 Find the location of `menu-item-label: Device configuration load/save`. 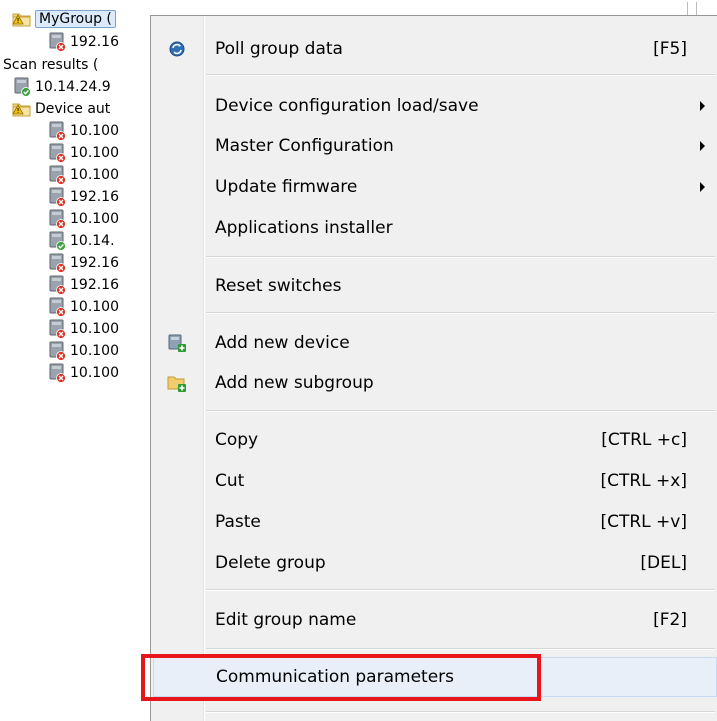

menu-item-label: Device configuration load/save is located at coordinates (347, 106).